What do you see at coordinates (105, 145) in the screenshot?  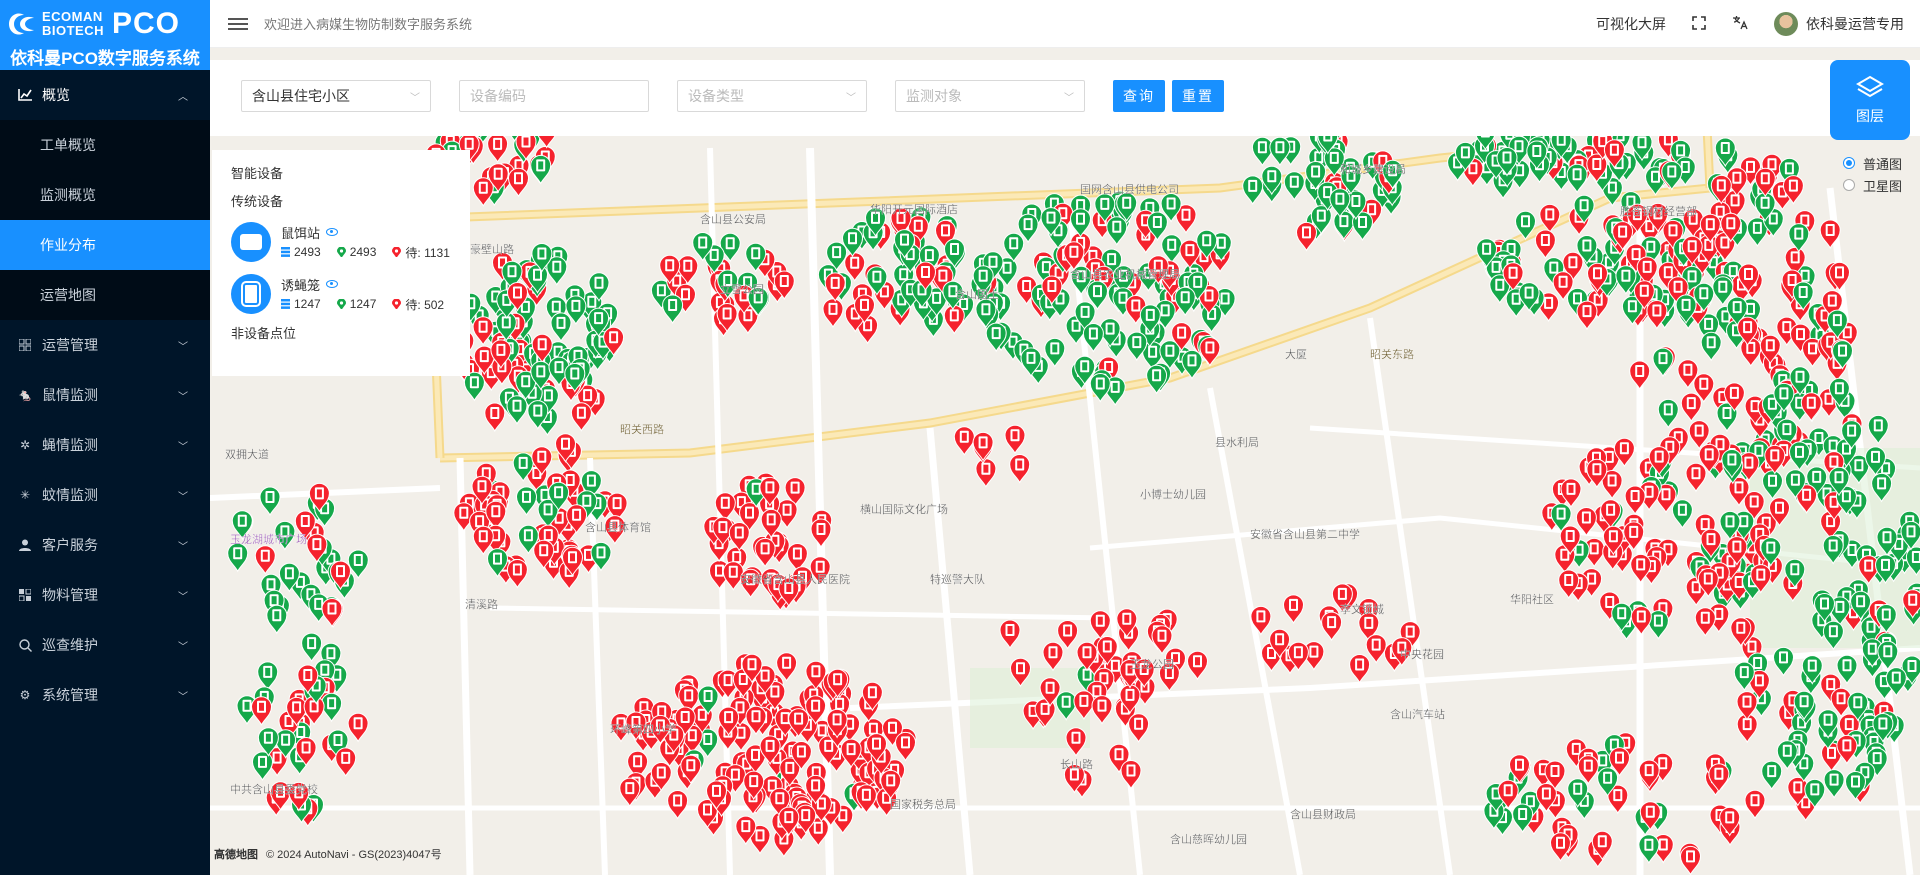 I see `sub-item-workorder-overview: 工单概览` at bounding box center [105, 145].